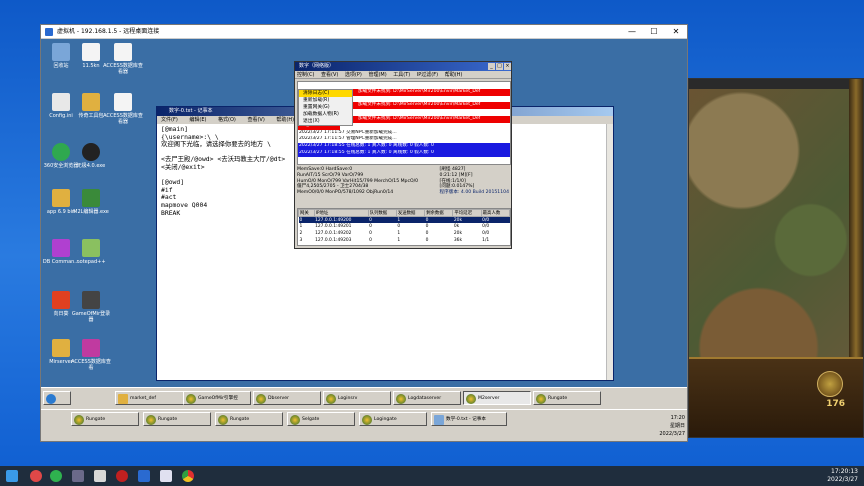 The height and width of the screenshot is (486, 864). What do you see at coordinates (377, 75) in the screenshot?
I see `server-menu-manage: 管理(M)` at bounding box center [377, 75].